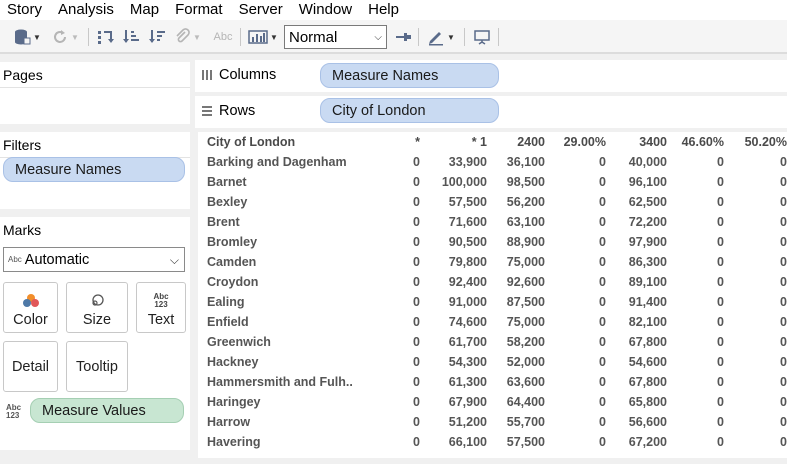  Describe the element at coordinates (492, 262) in the screenshot. I see `table-row: Camden 0 79,800 75,000 0 86,300 0 0` at that location.